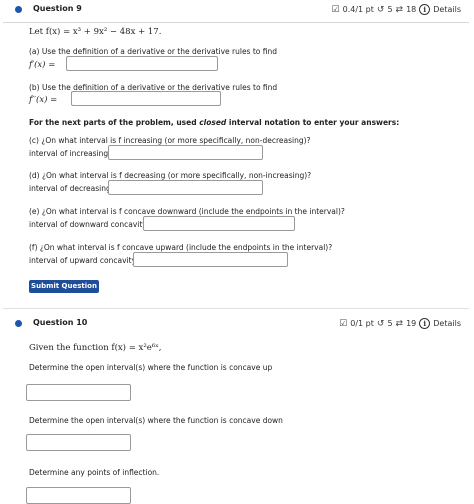 The width and height of the screenshot is (474, 504). I want to click on part-d-label: interval of decreasing =, so click(74, 188).